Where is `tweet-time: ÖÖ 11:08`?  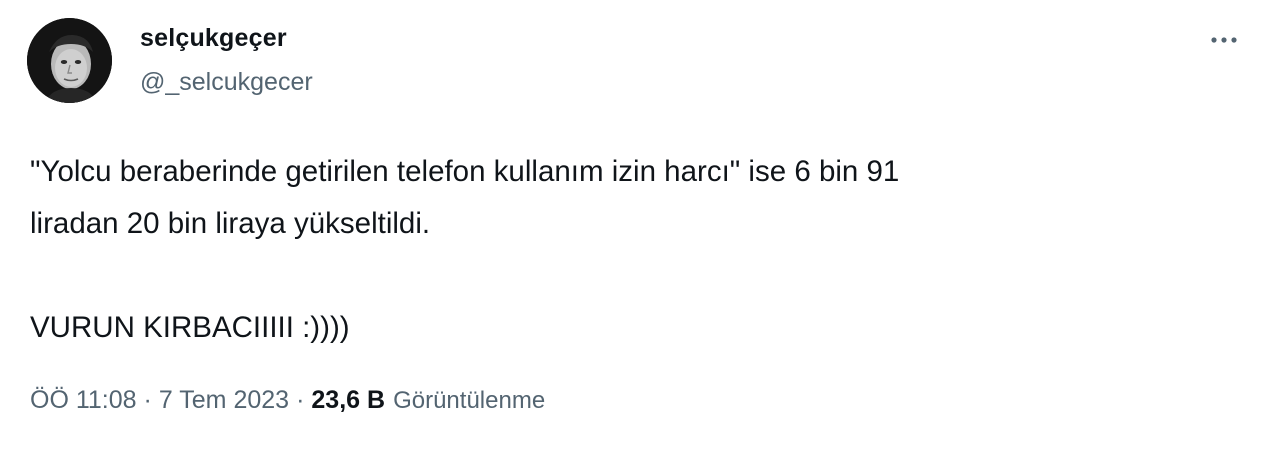 tweet-time: ÖÖ 11:08 is located at coordinates (83, 400).